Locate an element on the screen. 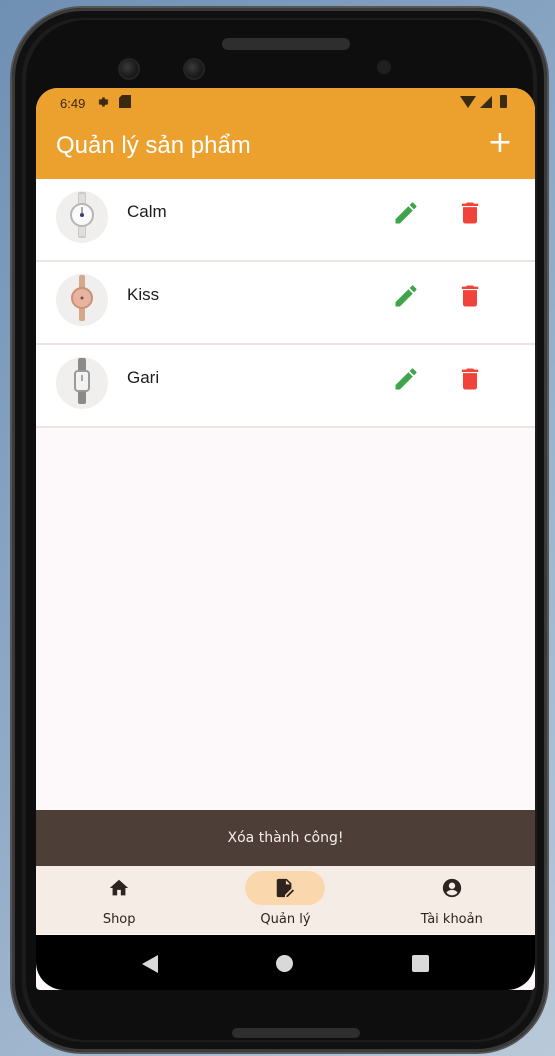 The width and height of the screenshot is (555, 1056). account-circle-icon is located at coordinates (452, 888).